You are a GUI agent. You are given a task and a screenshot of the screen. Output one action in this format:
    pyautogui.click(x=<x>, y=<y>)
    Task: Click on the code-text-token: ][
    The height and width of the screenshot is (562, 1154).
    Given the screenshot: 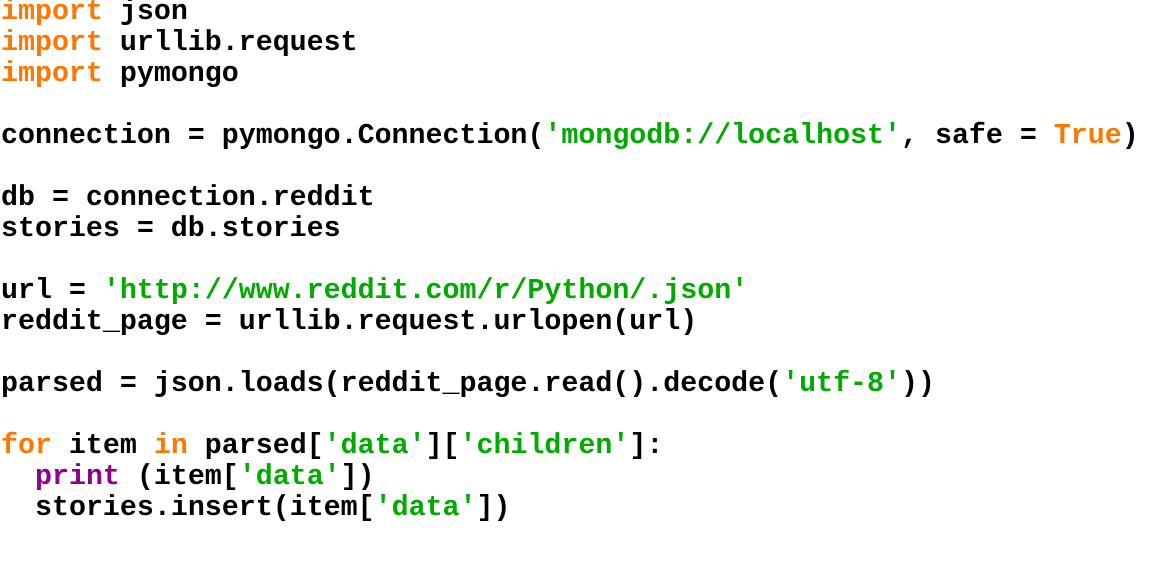 What is the action you would take?
    pyautogui.click(x=442, y=446)
    